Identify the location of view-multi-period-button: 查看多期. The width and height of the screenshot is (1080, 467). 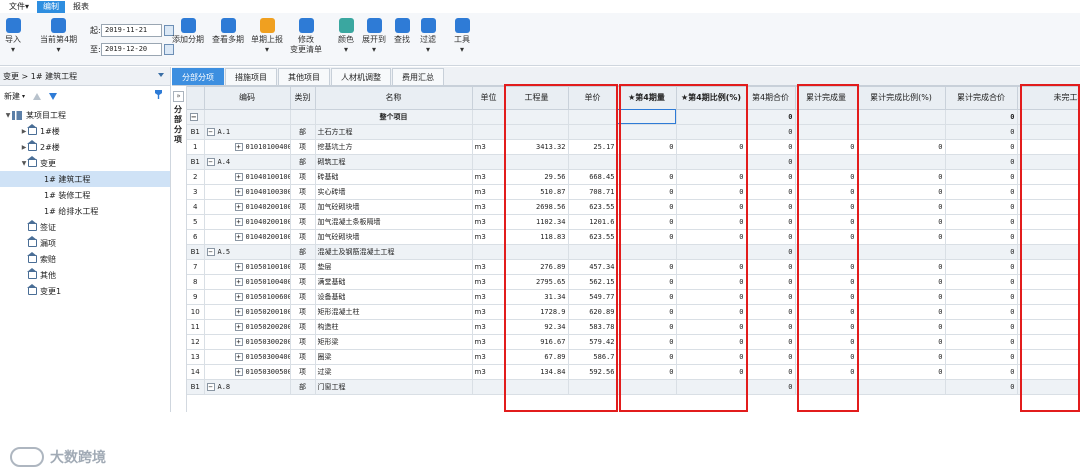
(228, 30).